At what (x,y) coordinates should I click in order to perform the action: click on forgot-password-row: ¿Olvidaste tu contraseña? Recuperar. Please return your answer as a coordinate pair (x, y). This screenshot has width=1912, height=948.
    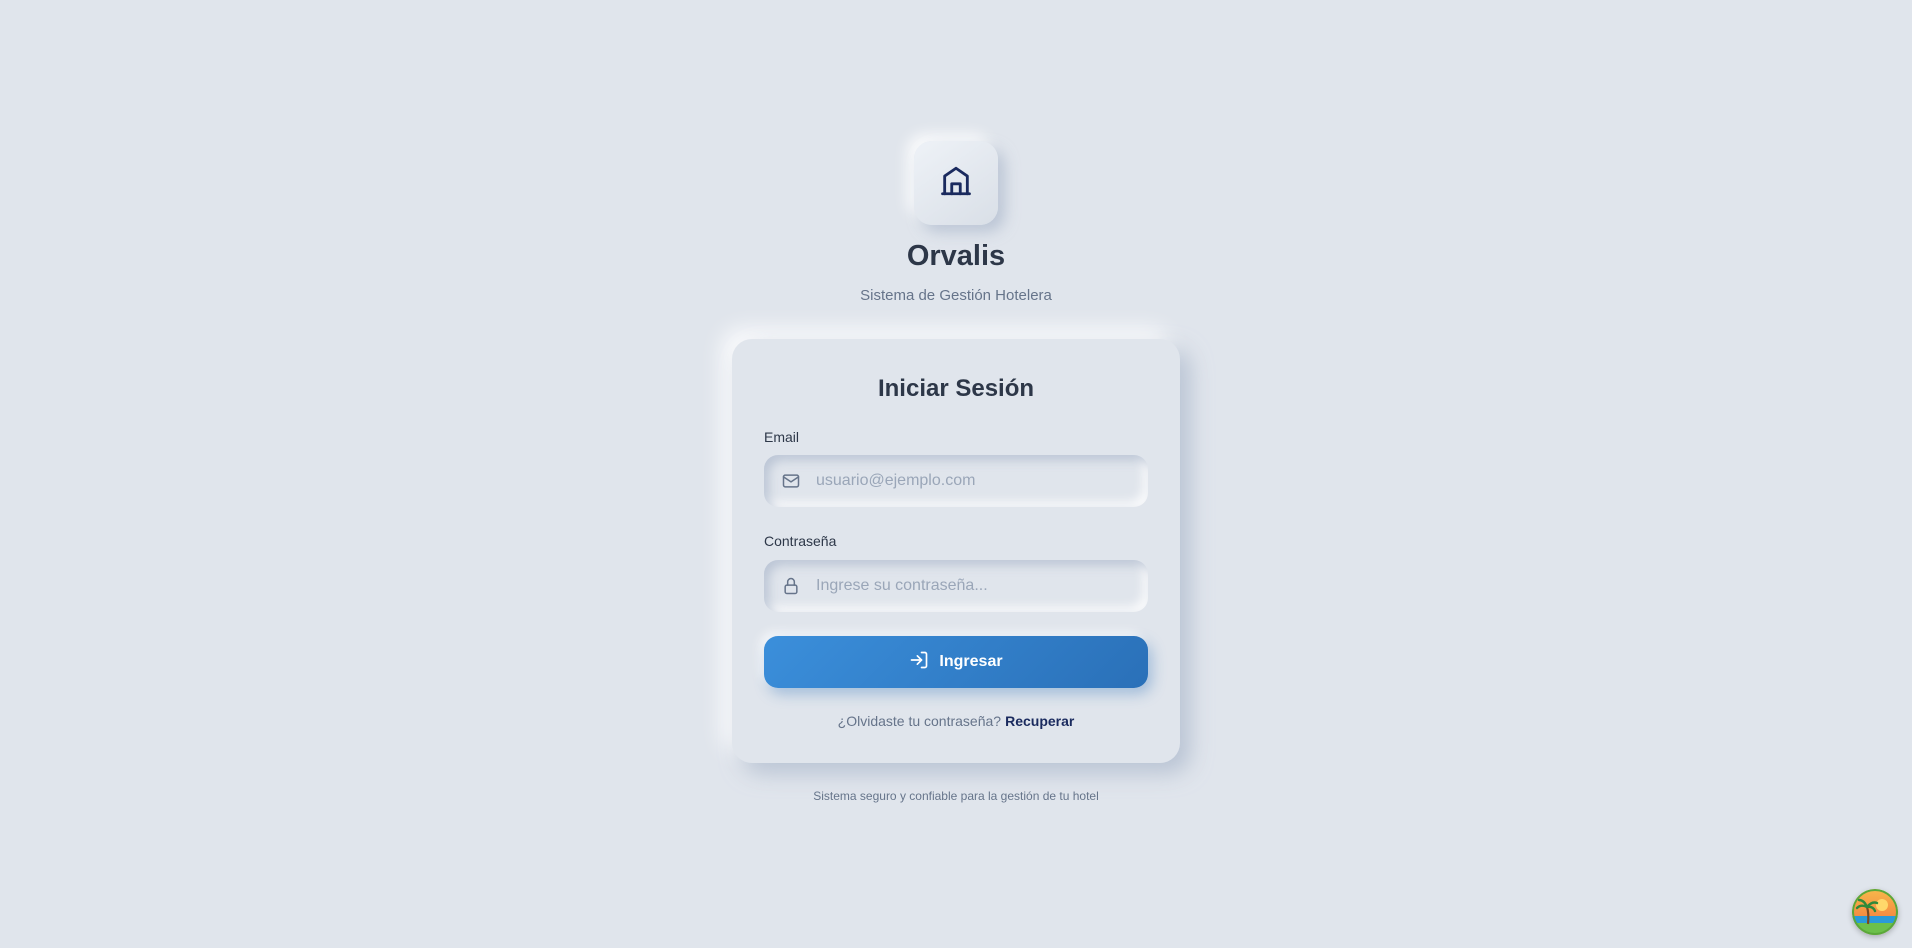
    Looking at the image, I should click on (956, 721).